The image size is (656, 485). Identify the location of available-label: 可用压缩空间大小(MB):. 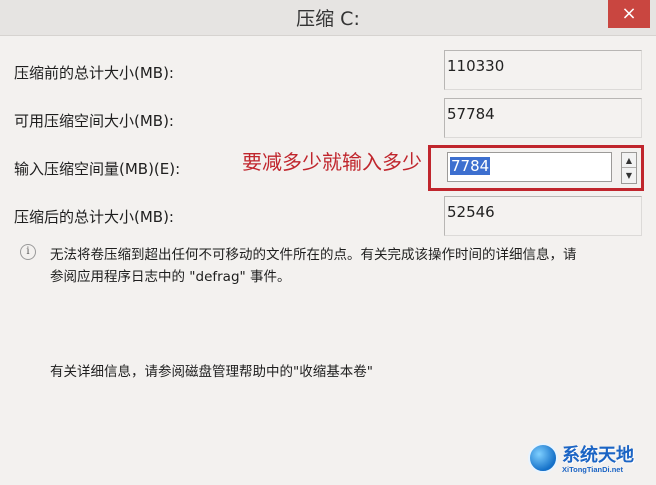
(94, 121).